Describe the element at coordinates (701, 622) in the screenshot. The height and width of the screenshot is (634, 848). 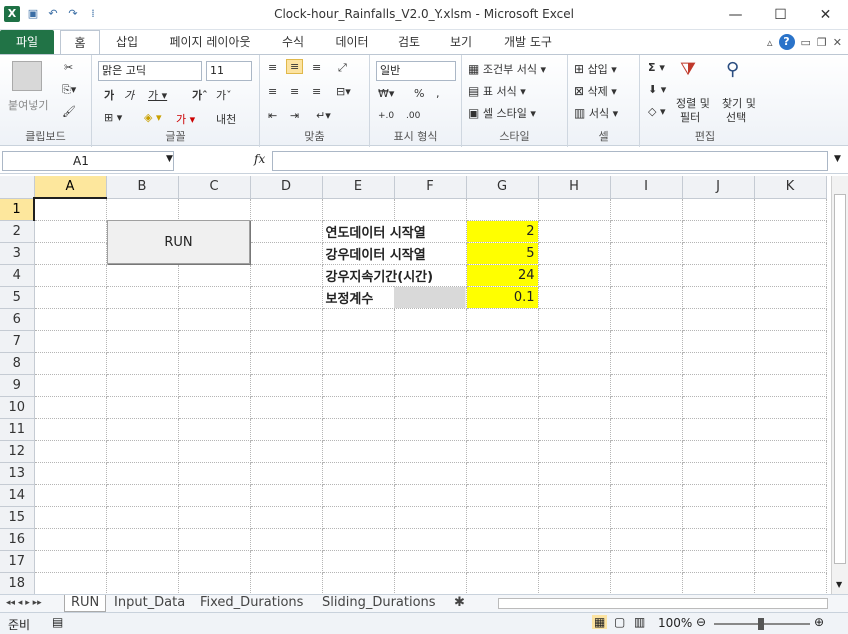
I see `zoom-out-icon: ⊖` at that location.